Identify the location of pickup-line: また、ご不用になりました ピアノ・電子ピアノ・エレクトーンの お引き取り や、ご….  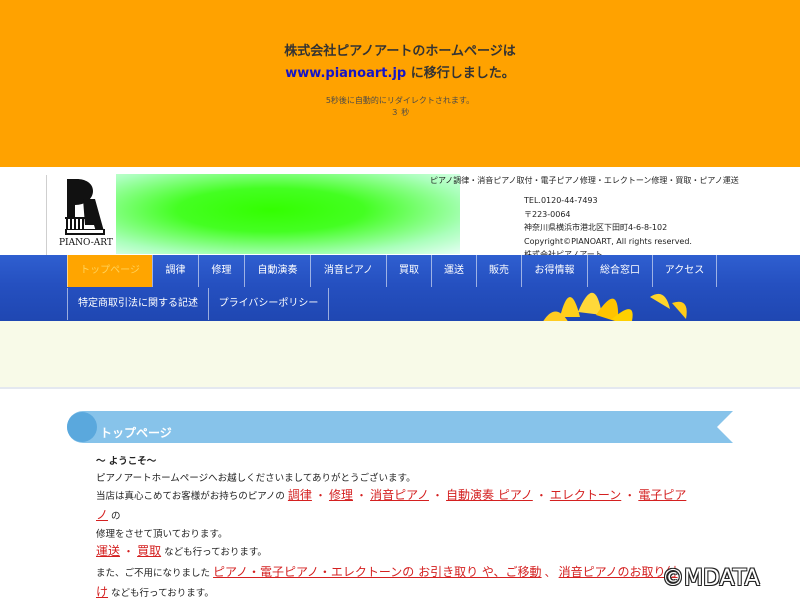
(387, 571).